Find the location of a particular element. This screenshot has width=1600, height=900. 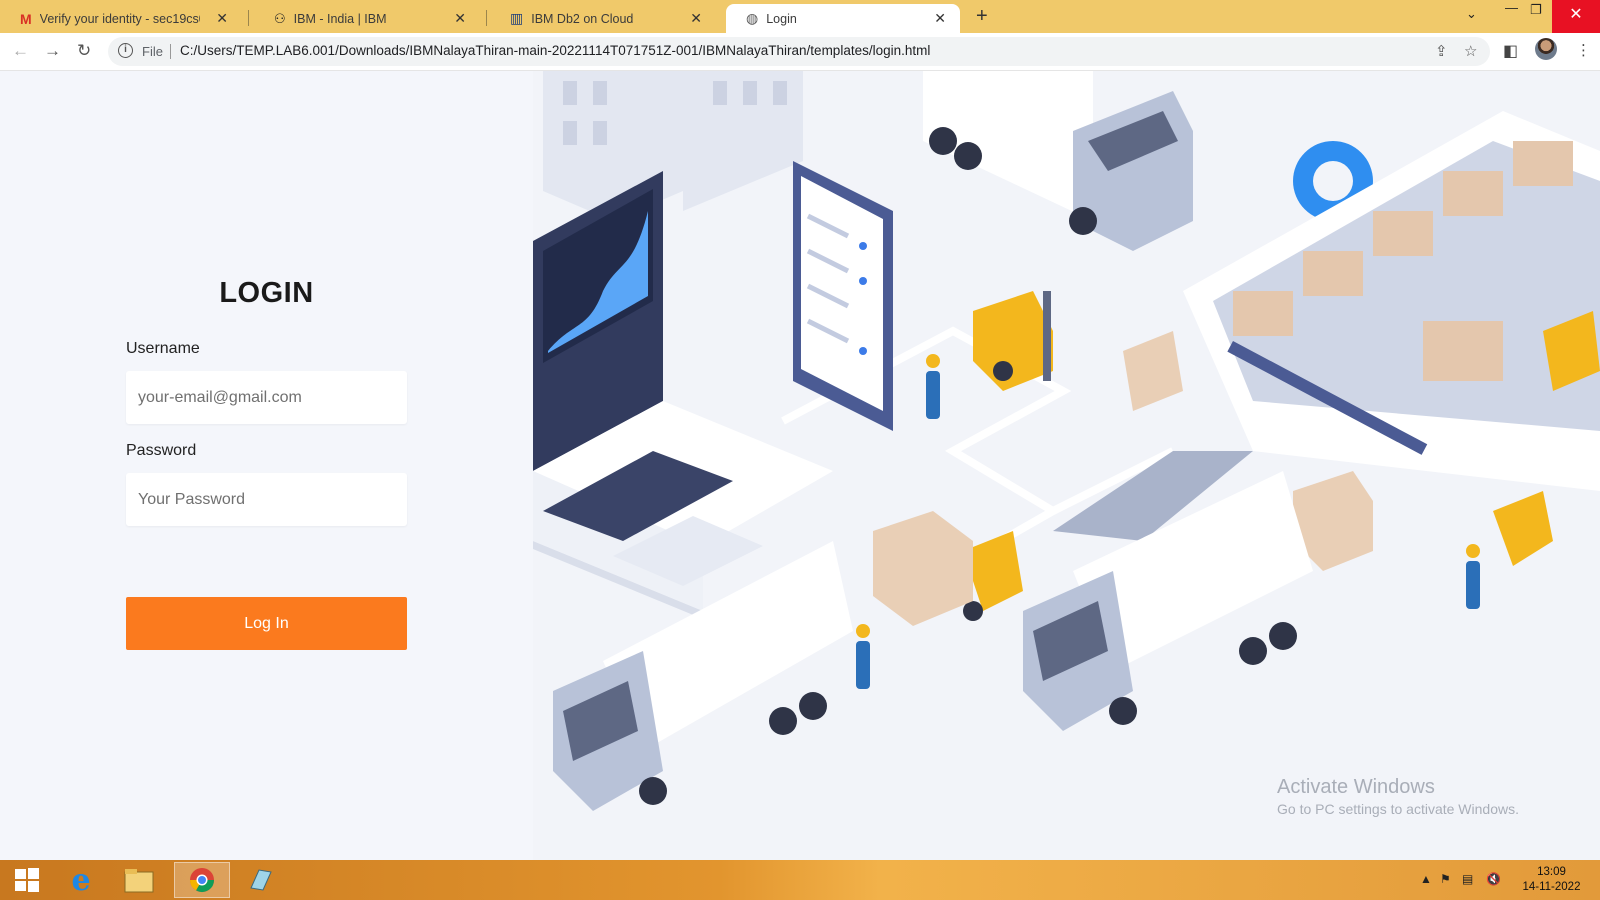

password-input is located at coordinates (266, 499).